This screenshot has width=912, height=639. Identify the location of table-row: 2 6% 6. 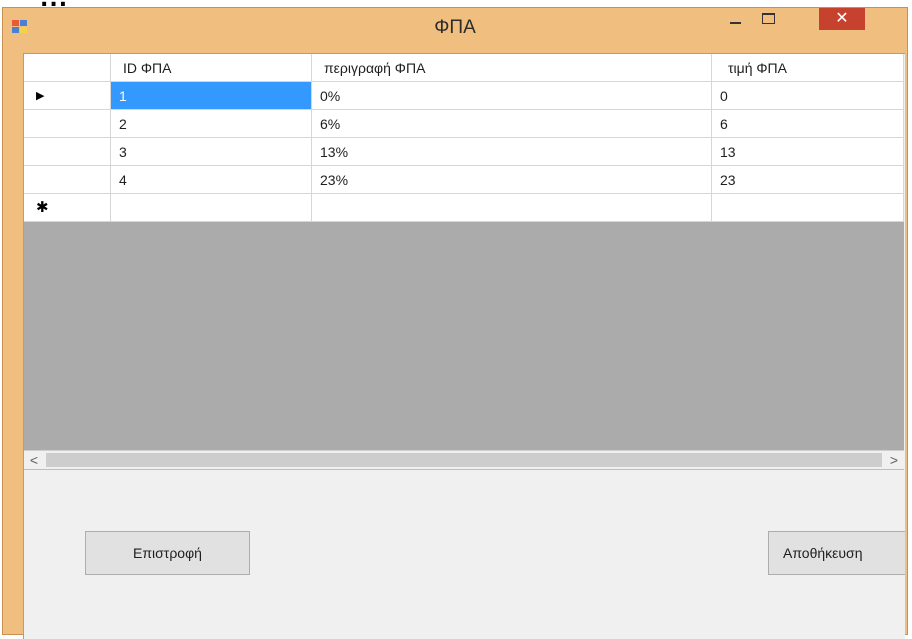
(464, 124).